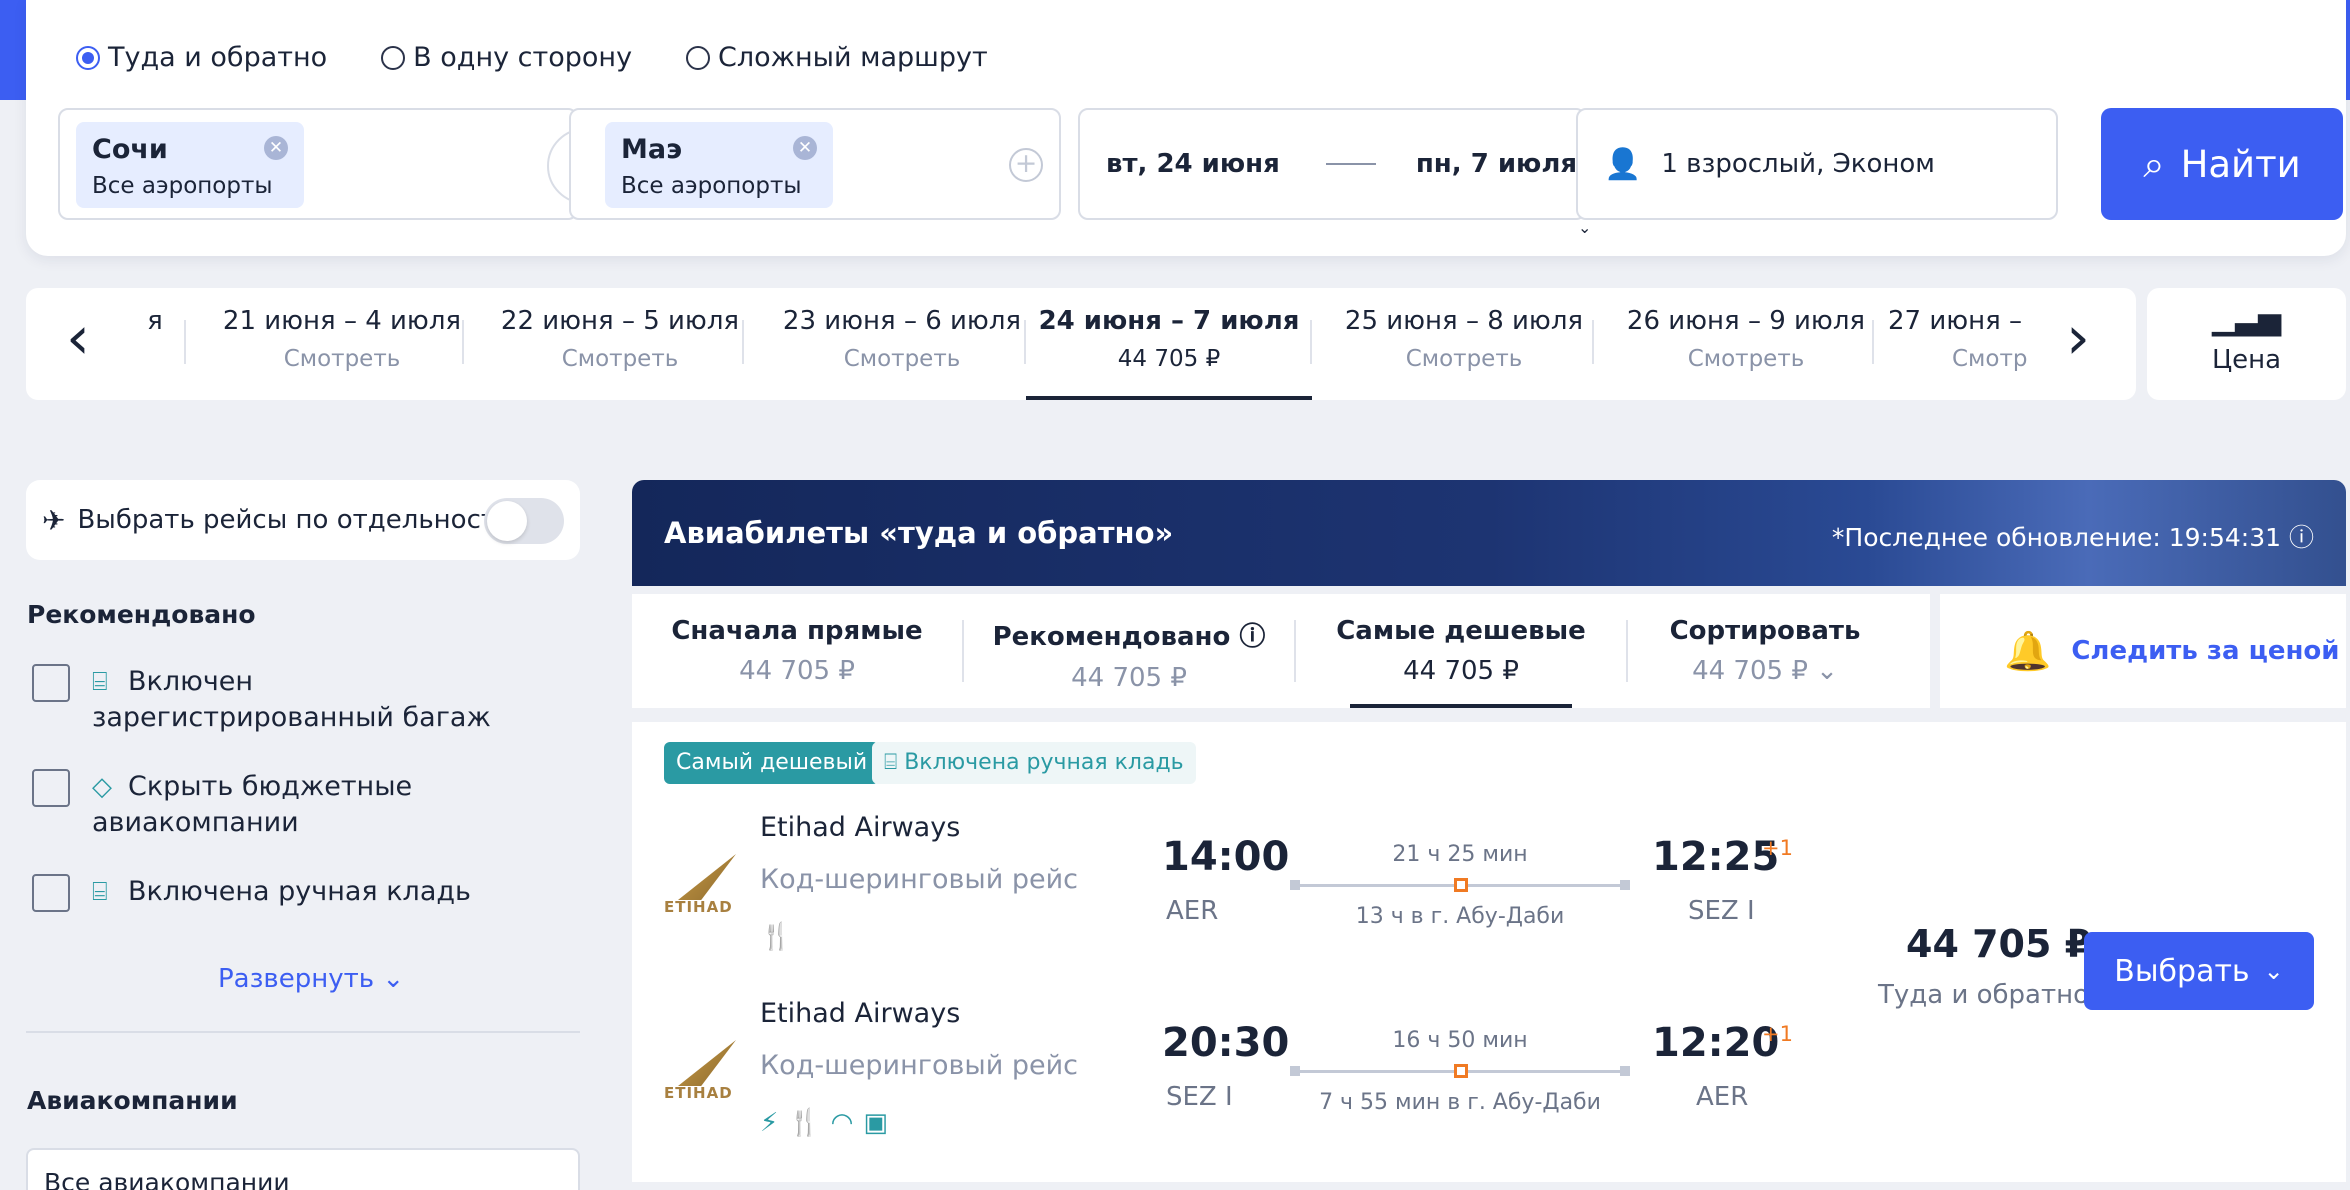  I want to click on departure-code: SEZ I, so click(1199, 1097).